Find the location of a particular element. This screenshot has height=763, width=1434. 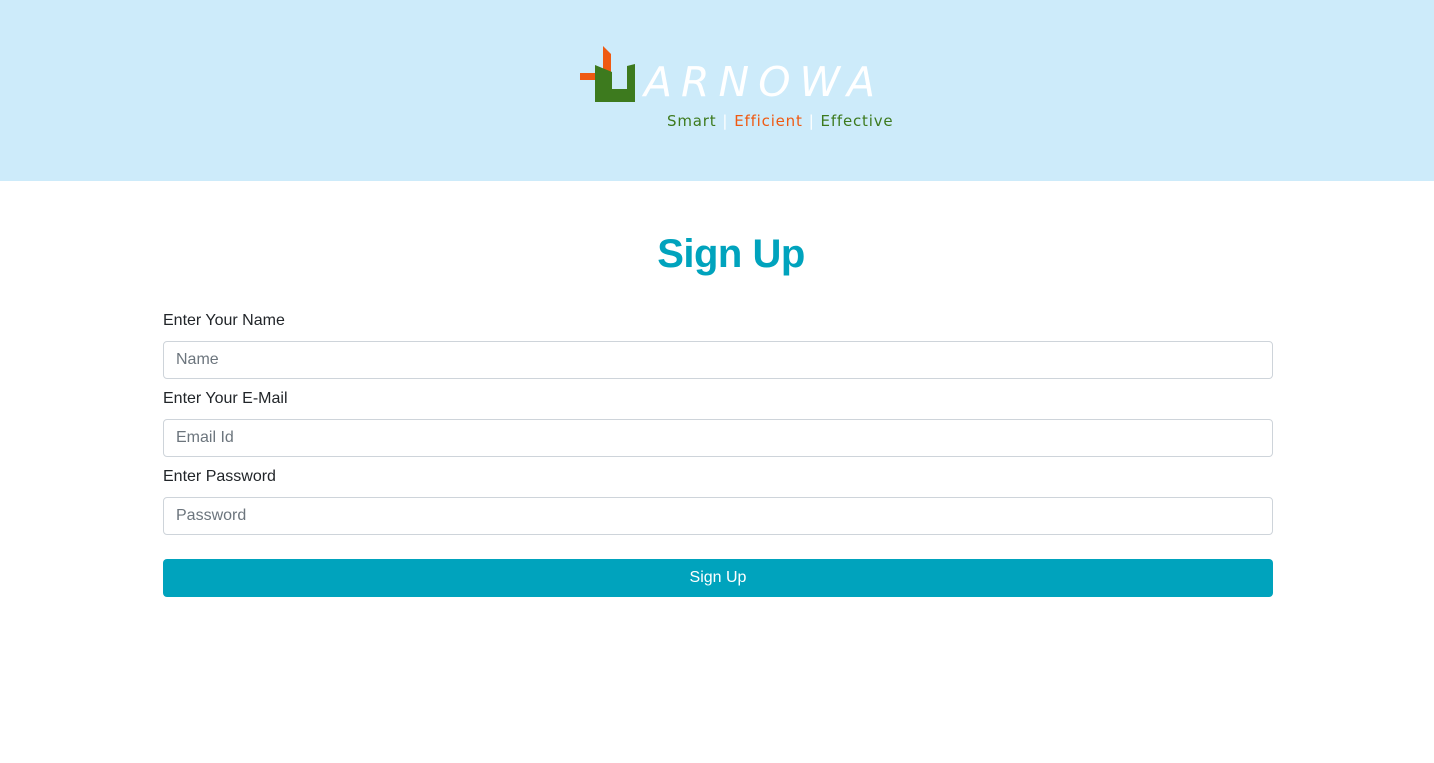

page-title: Sign Up is located at coordinates (731, 254).